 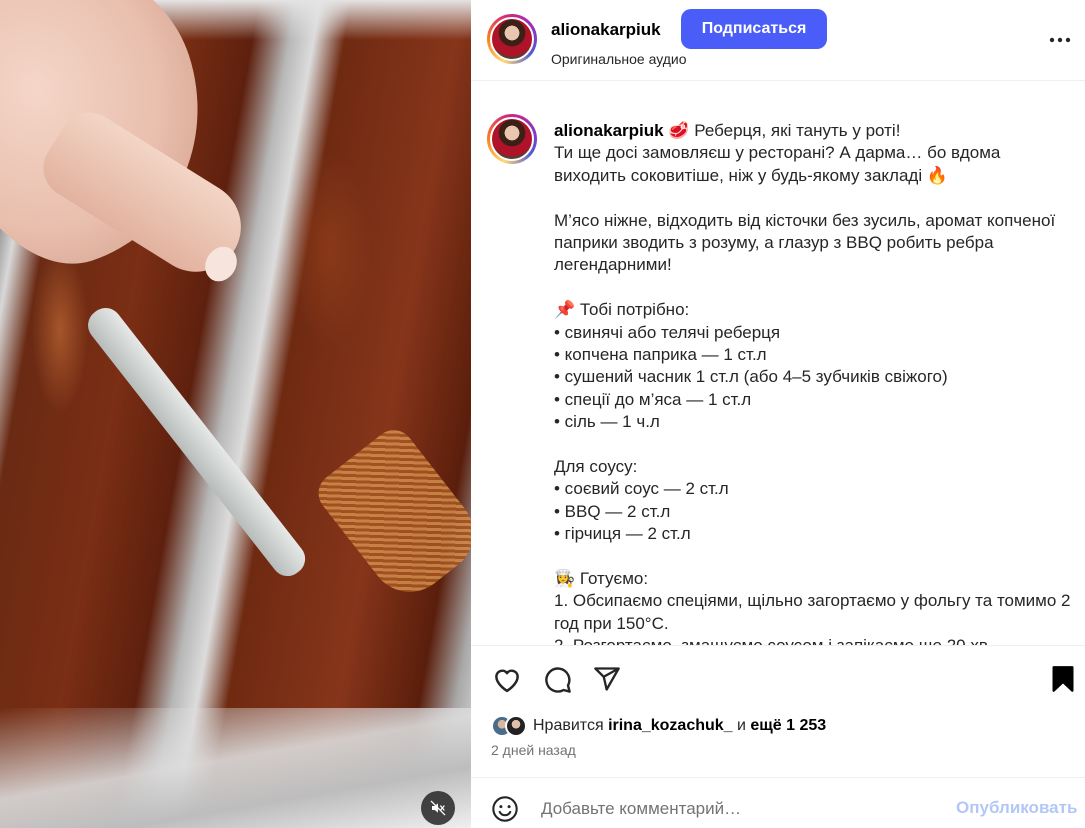 I want to click on likes-summary: Нравится irina_kozachuk_ и ещё 1 253, so click(x=658, y=726).